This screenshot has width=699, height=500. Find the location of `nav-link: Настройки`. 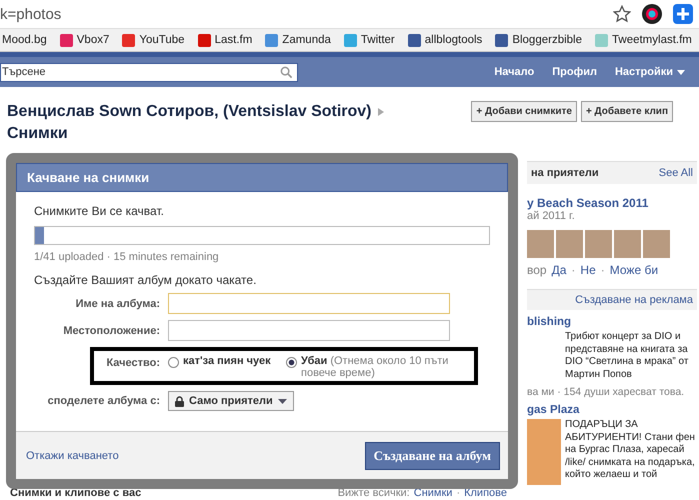

nav-link: Настройки is located at coordinates (649, 72).